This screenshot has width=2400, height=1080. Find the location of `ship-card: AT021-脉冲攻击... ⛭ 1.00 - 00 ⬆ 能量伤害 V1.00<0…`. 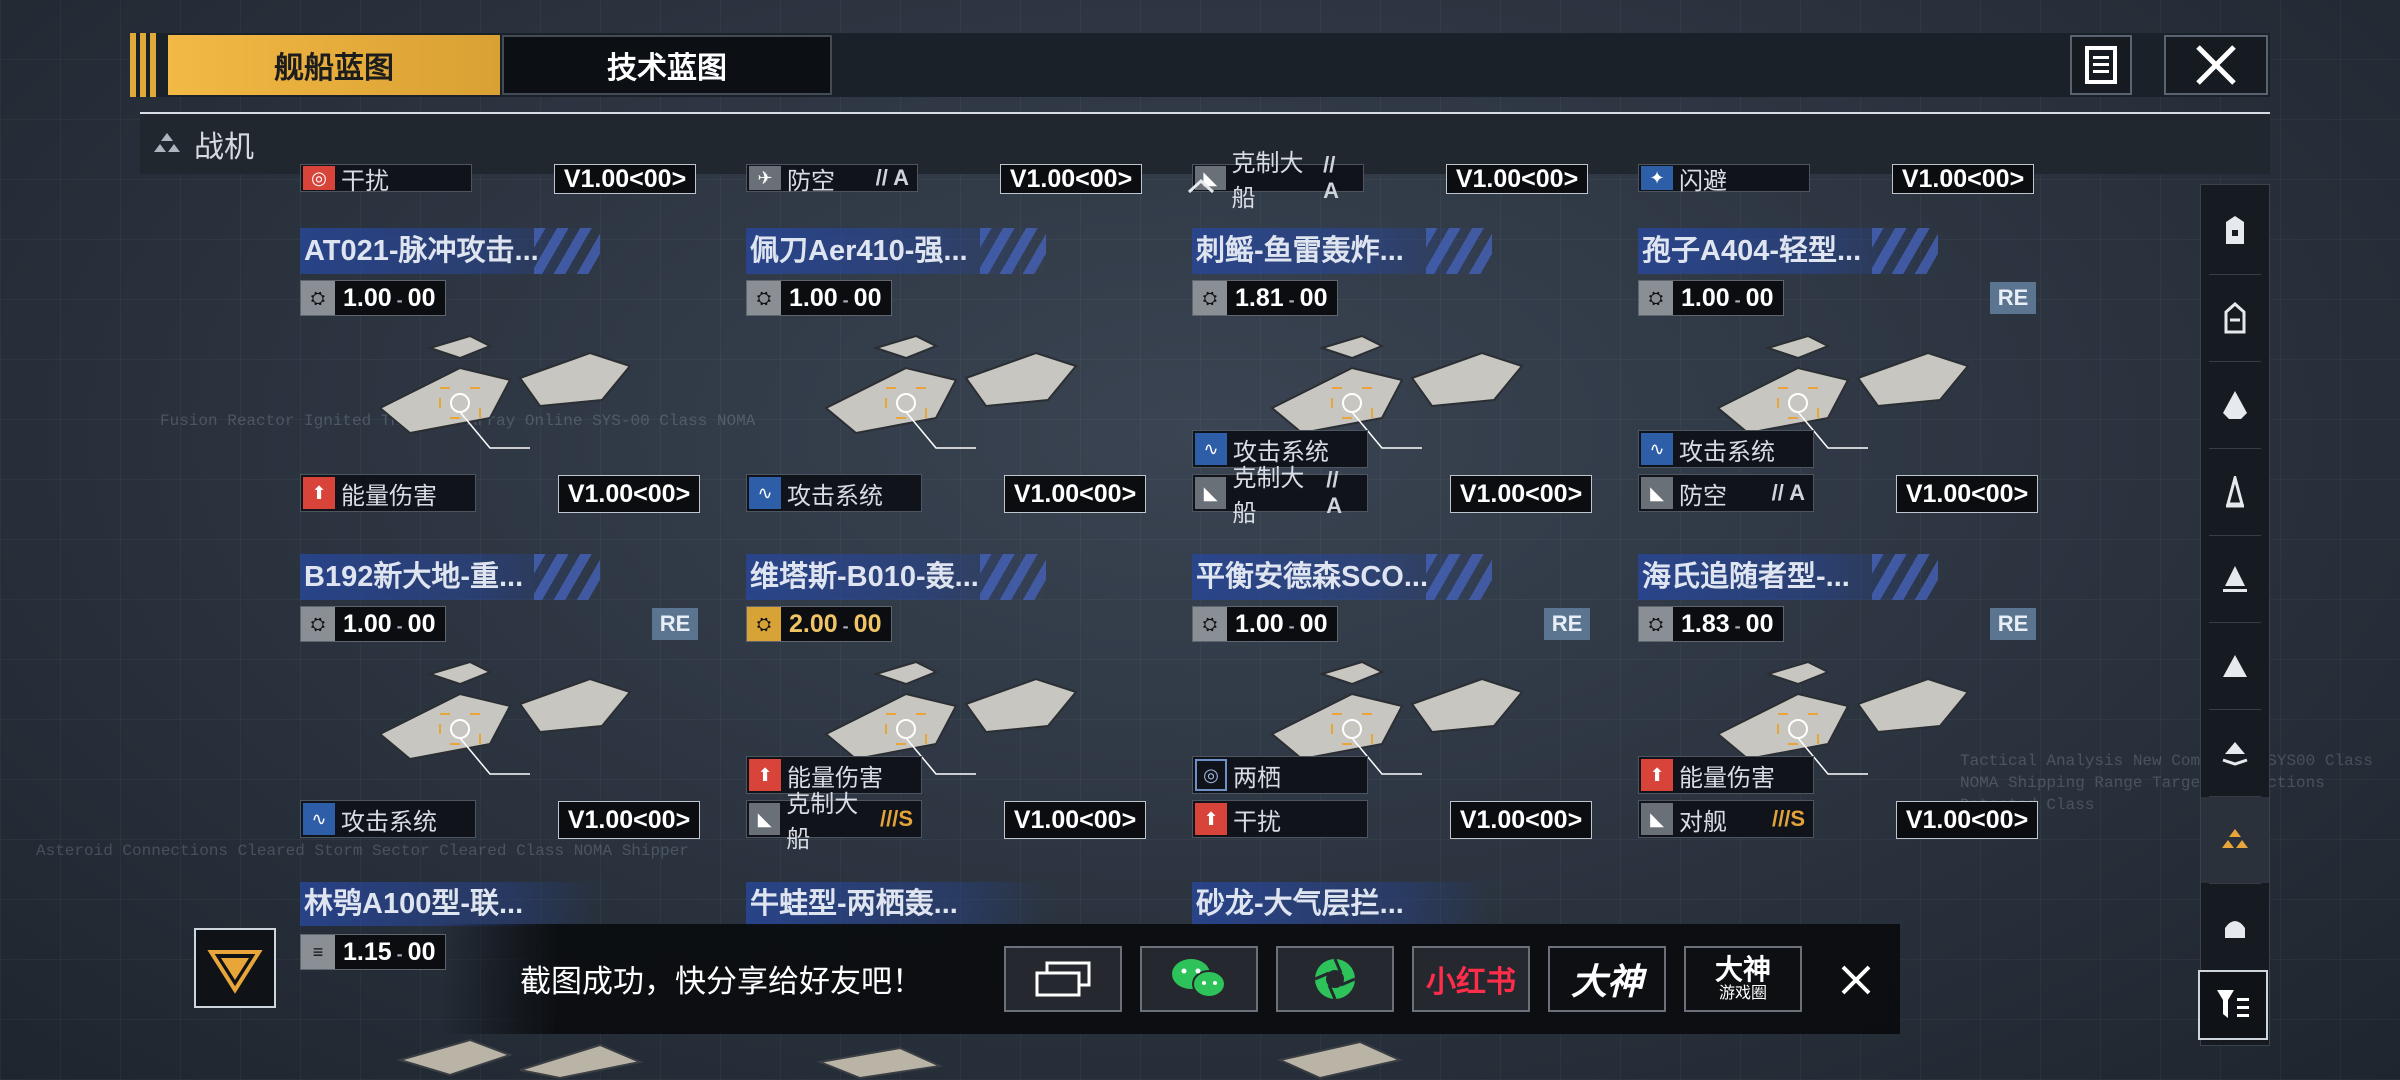

ship-card: AT021-脉冲攻击... ⛭ 1.00 - 00 ⬆ 能量伤害 V1.00<0… is located at coordinates (500, 378).